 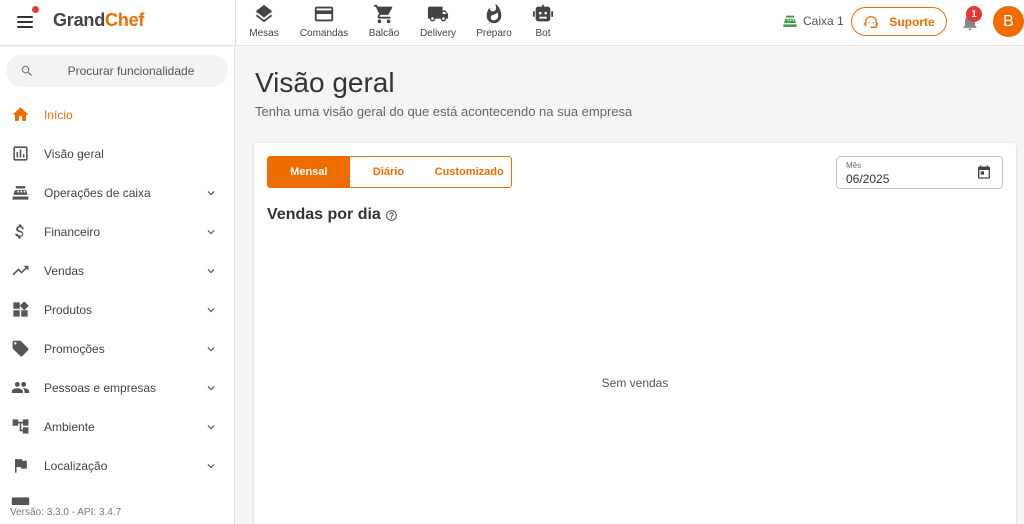 What do you see at coordinates (117, 426) in the screenshot?
I see `sidebar-item-ambiente: Ambiente` at bounding box center [117, 426].